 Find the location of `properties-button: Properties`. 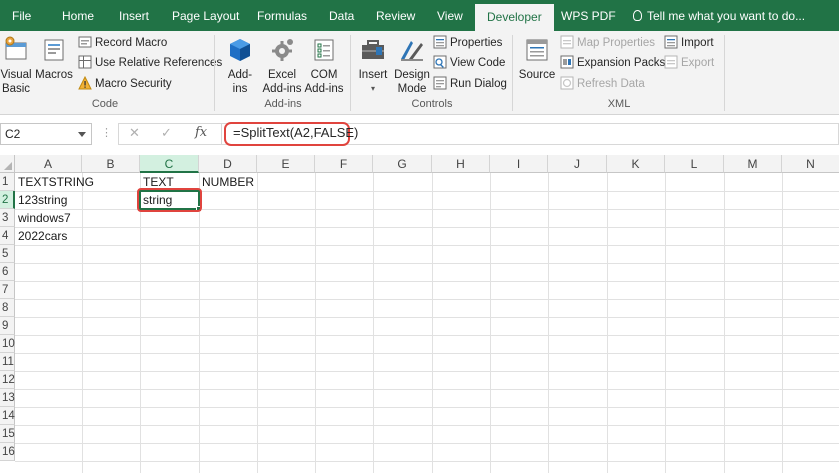

properties-button: Properties is located at coordinates (467, 43).